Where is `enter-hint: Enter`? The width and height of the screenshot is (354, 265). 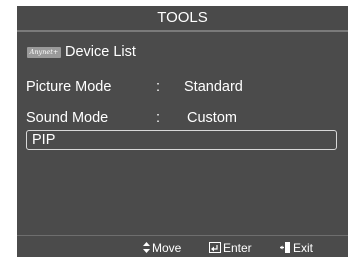
enter-hint: Enter is located at coordinates (230, 247).